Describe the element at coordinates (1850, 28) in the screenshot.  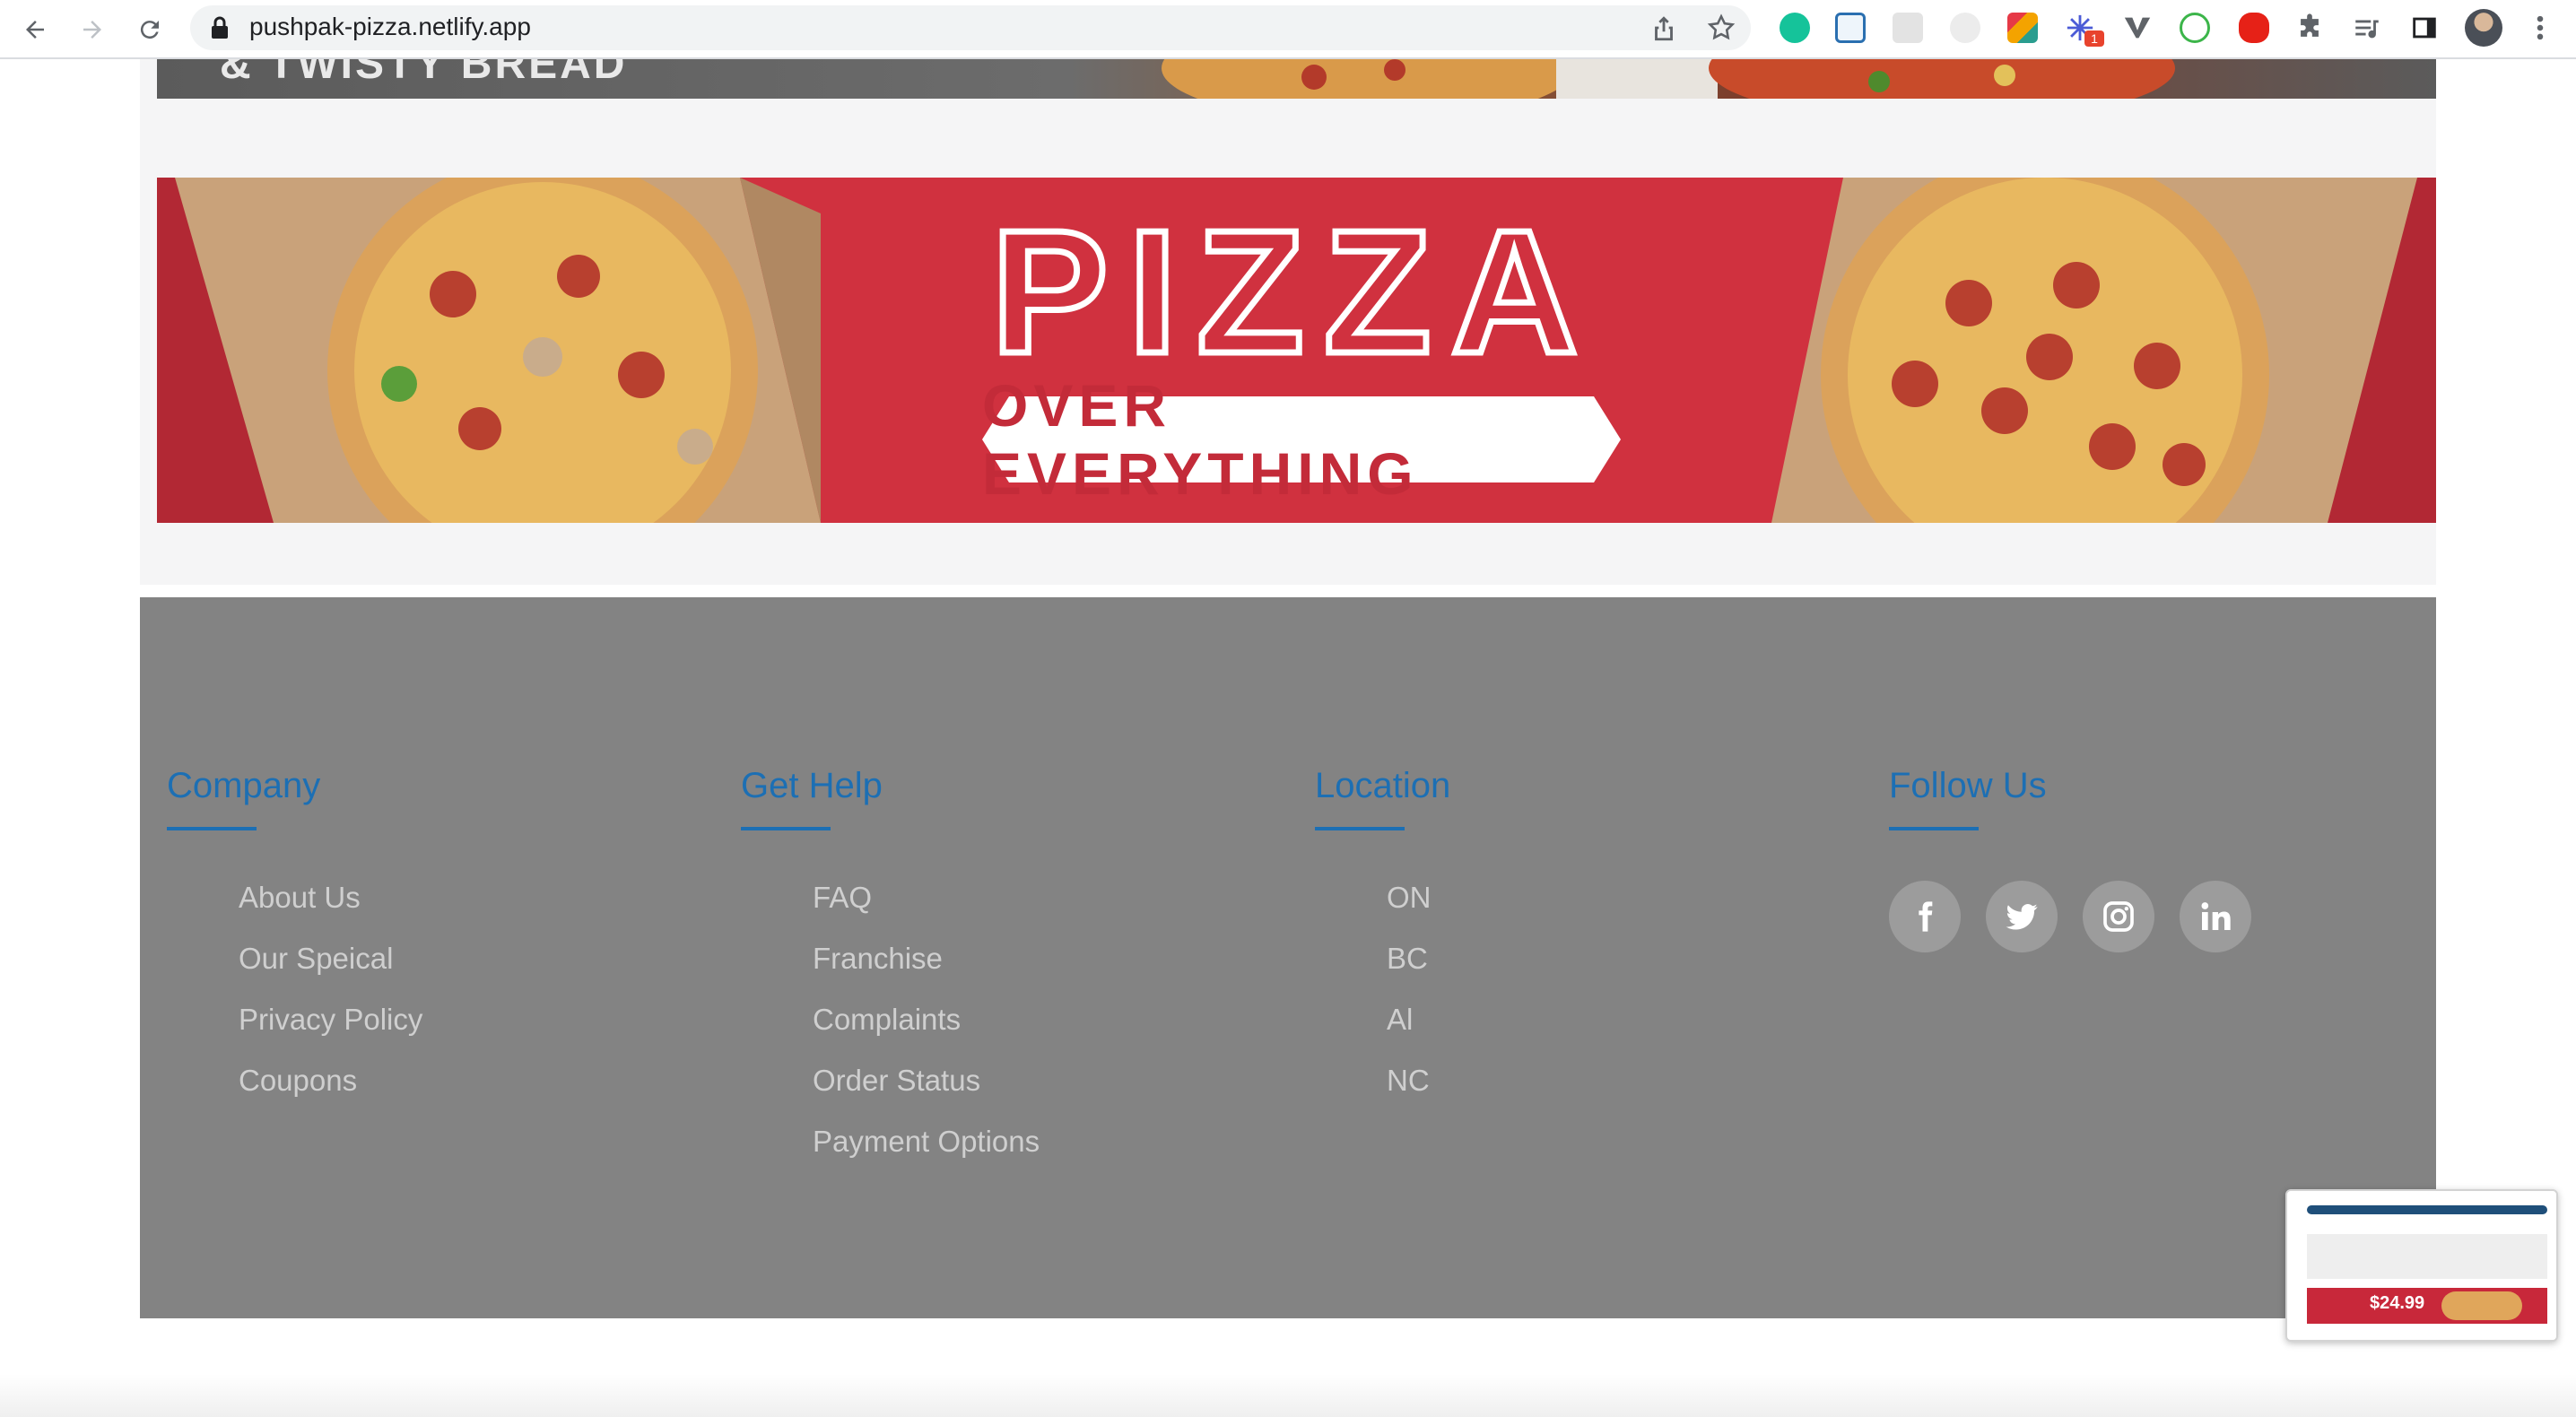
I see `n-extension-icon` at that location.